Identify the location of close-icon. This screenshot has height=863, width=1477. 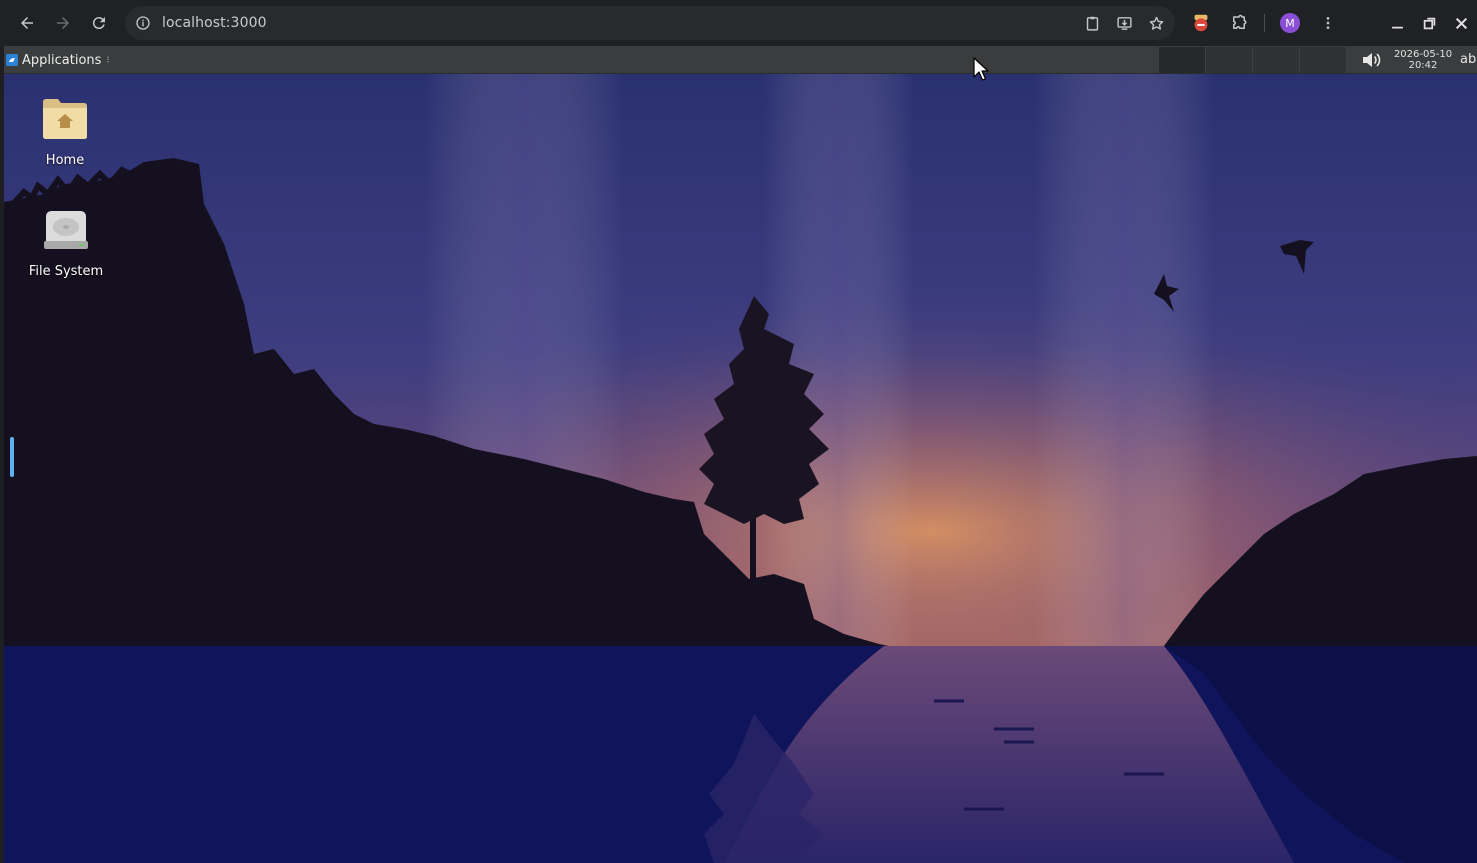
(1461, 23).